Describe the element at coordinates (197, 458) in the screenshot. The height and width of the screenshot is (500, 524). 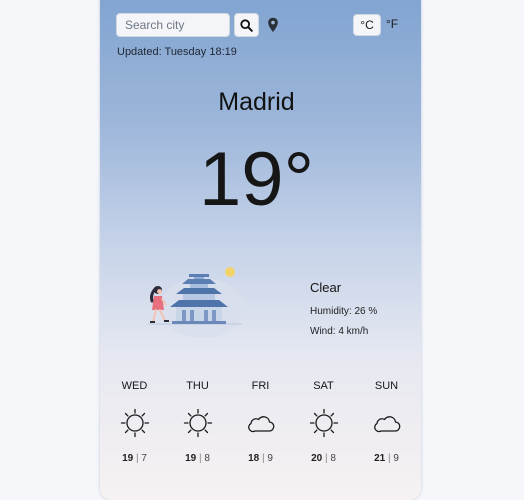
I see `forecast-temps: 19 | 8` at that location.